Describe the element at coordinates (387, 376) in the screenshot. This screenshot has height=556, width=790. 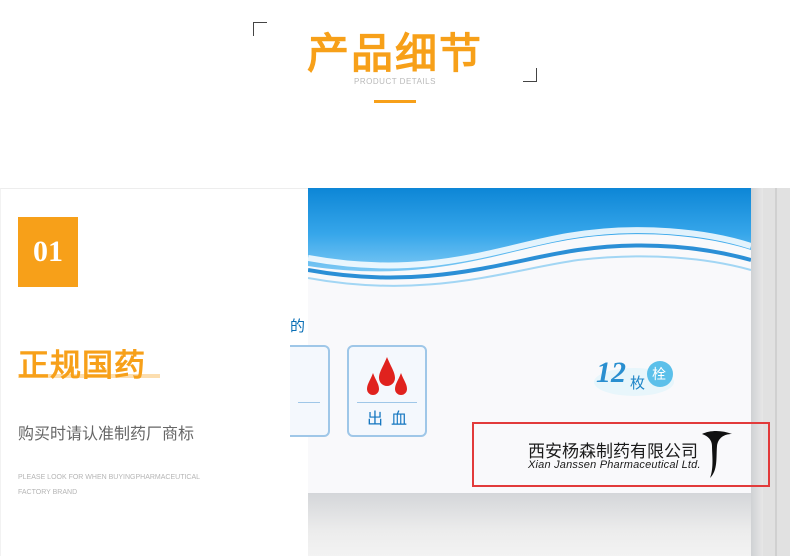
I see `blood-drops-icon` at that location.